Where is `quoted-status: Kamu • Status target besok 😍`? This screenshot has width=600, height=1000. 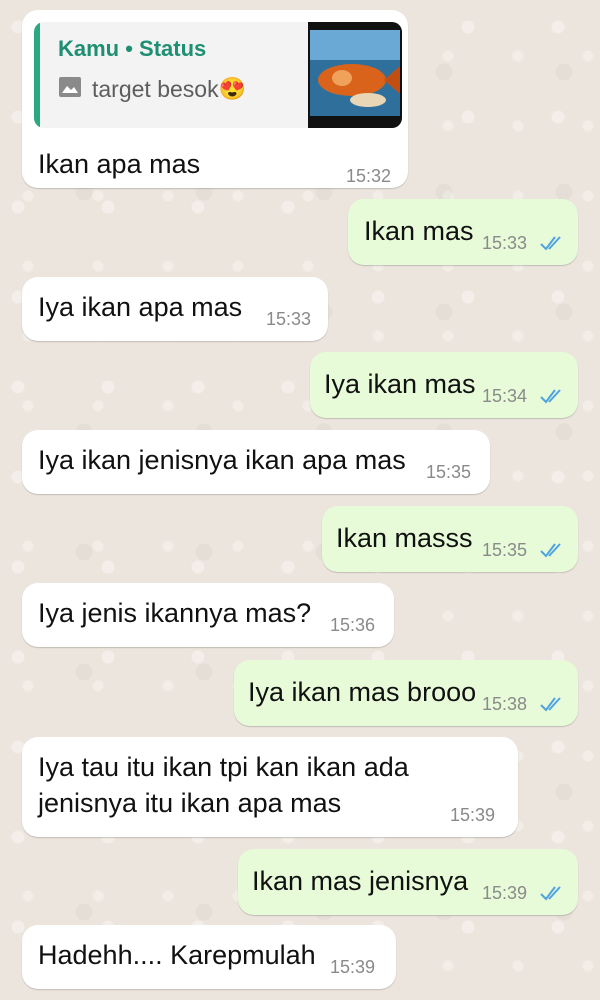
quoted-status: Kamu • Status target besok 😍 is located at coordinates (218, 75).